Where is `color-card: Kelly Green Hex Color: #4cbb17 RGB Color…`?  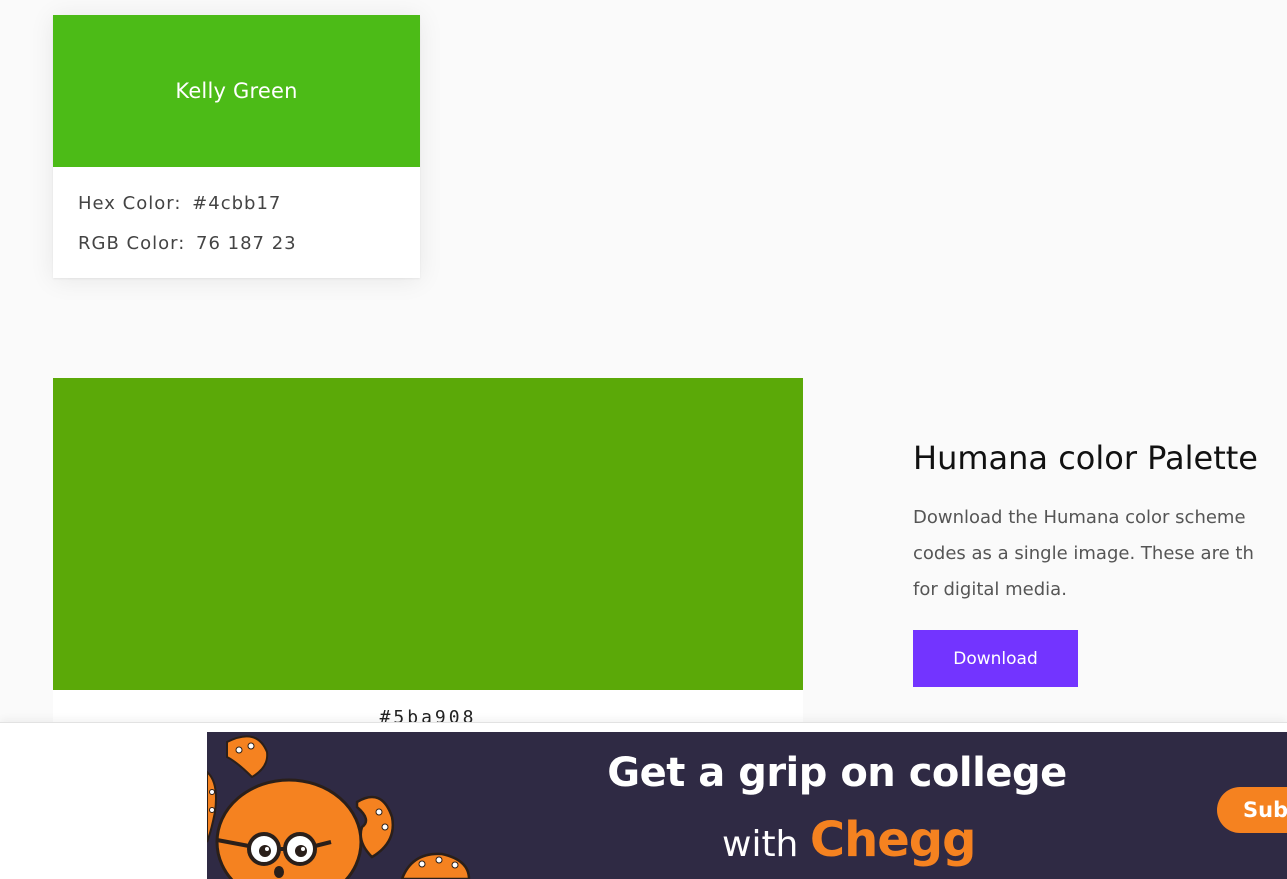
color-card: Kelly Green Hex Color: #4cbb17 RGB Color… is located at coordinates (236, 146).